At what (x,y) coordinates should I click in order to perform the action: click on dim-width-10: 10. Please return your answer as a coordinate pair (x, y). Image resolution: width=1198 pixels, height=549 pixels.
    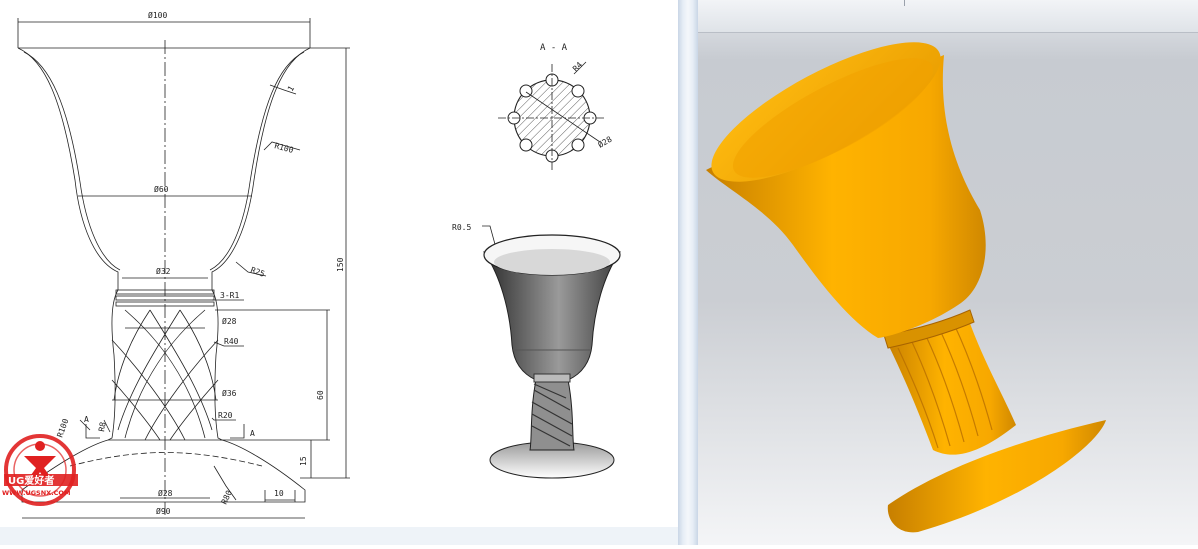
    Looking at the image, I should click on (279, 493).